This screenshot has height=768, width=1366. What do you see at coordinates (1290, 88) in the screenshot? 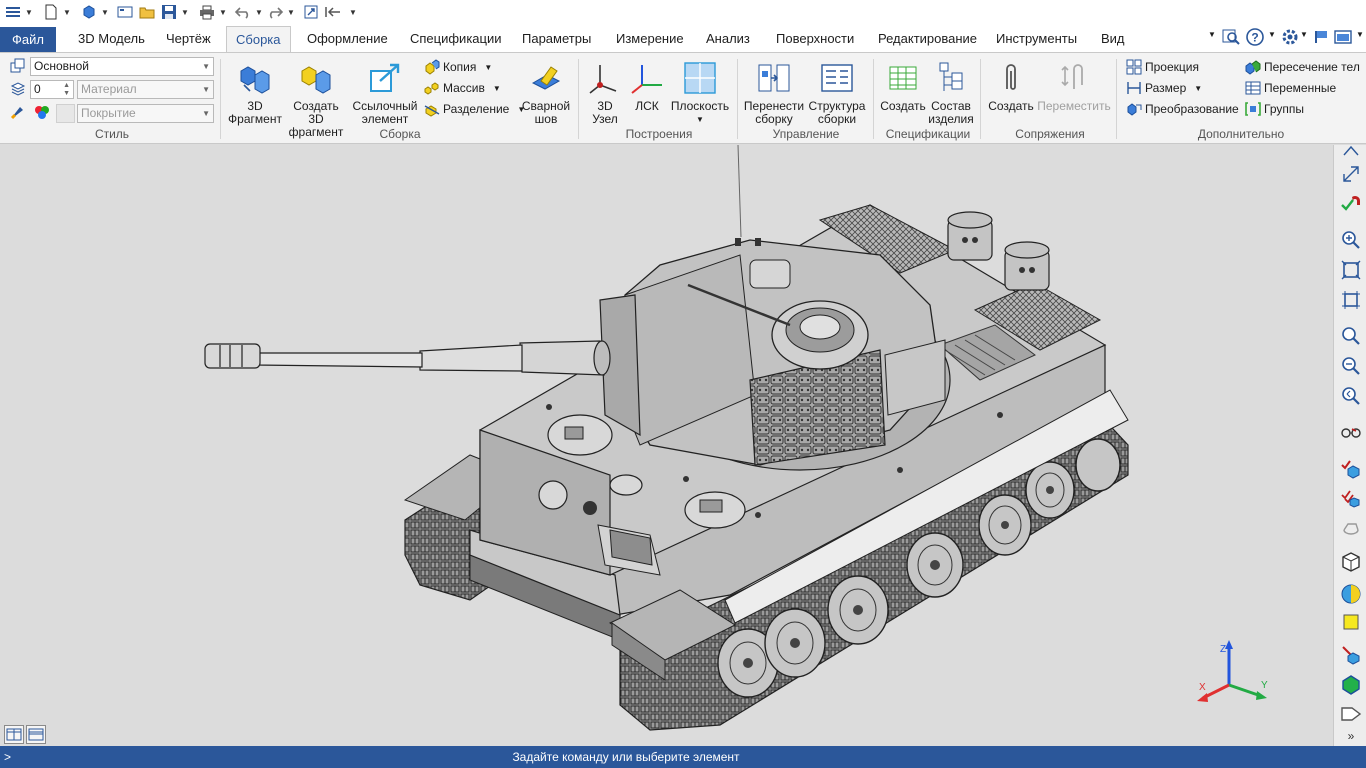
I see `variables-button: Переменные` at bounding box center [1290, 88].